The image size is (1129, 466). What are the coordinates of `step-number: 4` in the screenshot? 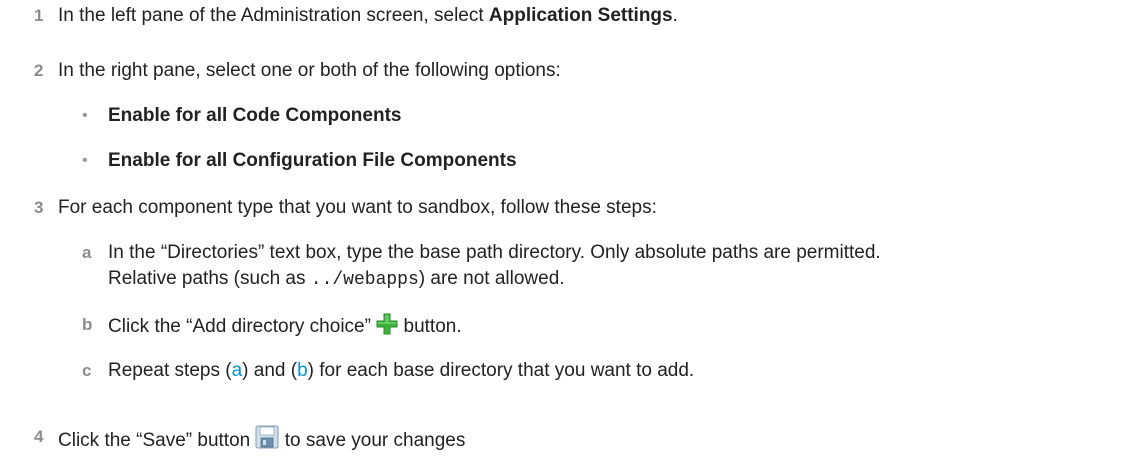 It's located at (39, 436).